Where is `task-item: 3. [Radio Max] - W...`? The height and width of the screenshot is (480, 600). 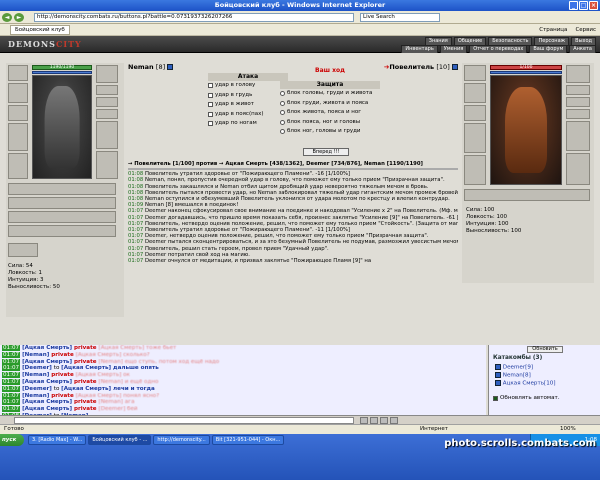 task-item: 3. [Radio Max] - W... is located at coordinates (57, 440).